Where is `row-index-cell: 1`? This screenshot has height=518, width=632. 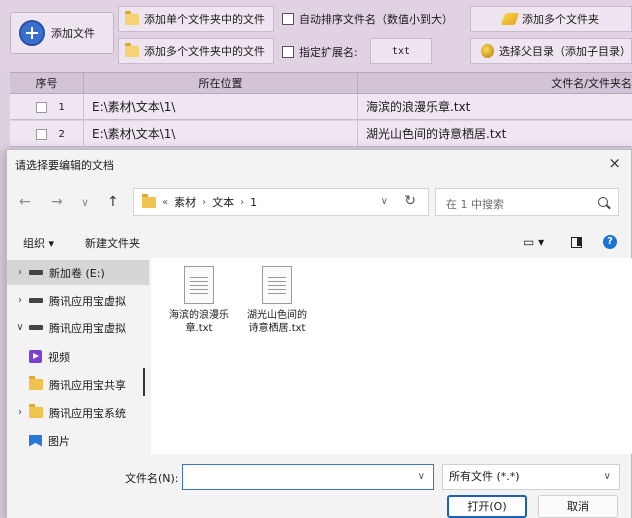
row-index-cell: 1 is located at coordinates (47, 107).